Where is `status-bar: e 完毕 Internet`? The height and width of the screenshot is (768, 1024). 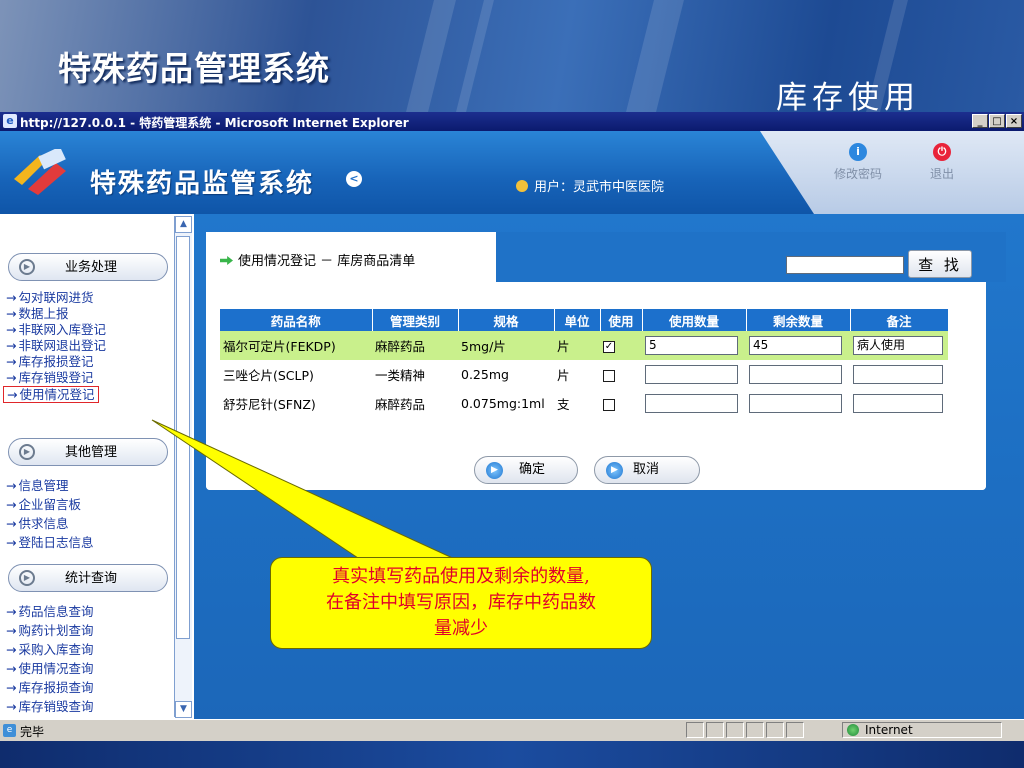
status-bar: e 完毕 Internet is located at coordinates (512, 730).